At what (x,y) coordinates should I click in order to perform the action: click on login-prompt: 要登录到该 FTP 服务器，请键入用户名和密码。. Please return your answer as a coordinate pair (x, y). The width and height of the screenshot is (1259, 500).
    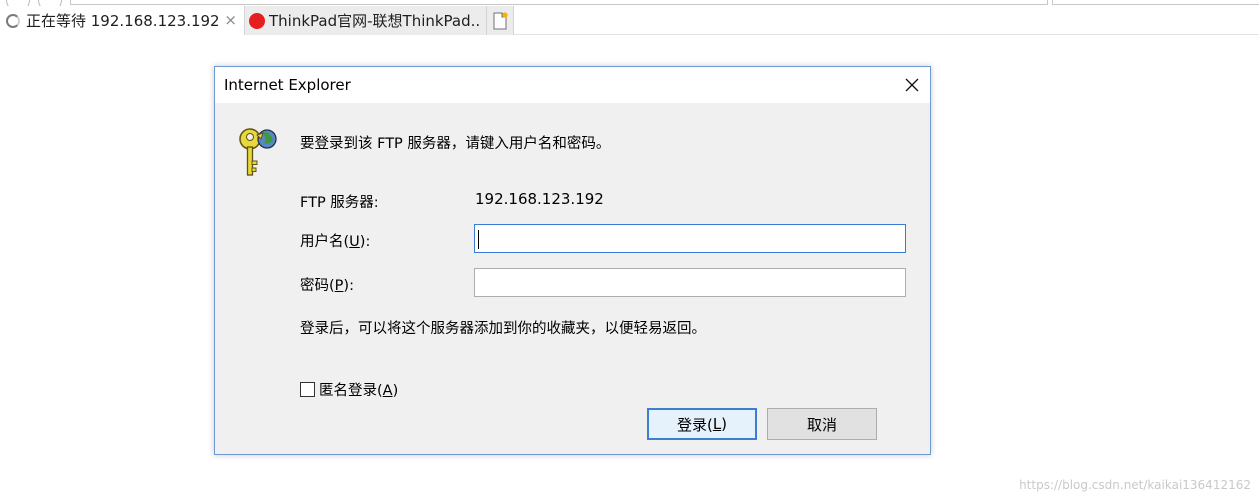
    Looking at the image, I should click on (455, 144).